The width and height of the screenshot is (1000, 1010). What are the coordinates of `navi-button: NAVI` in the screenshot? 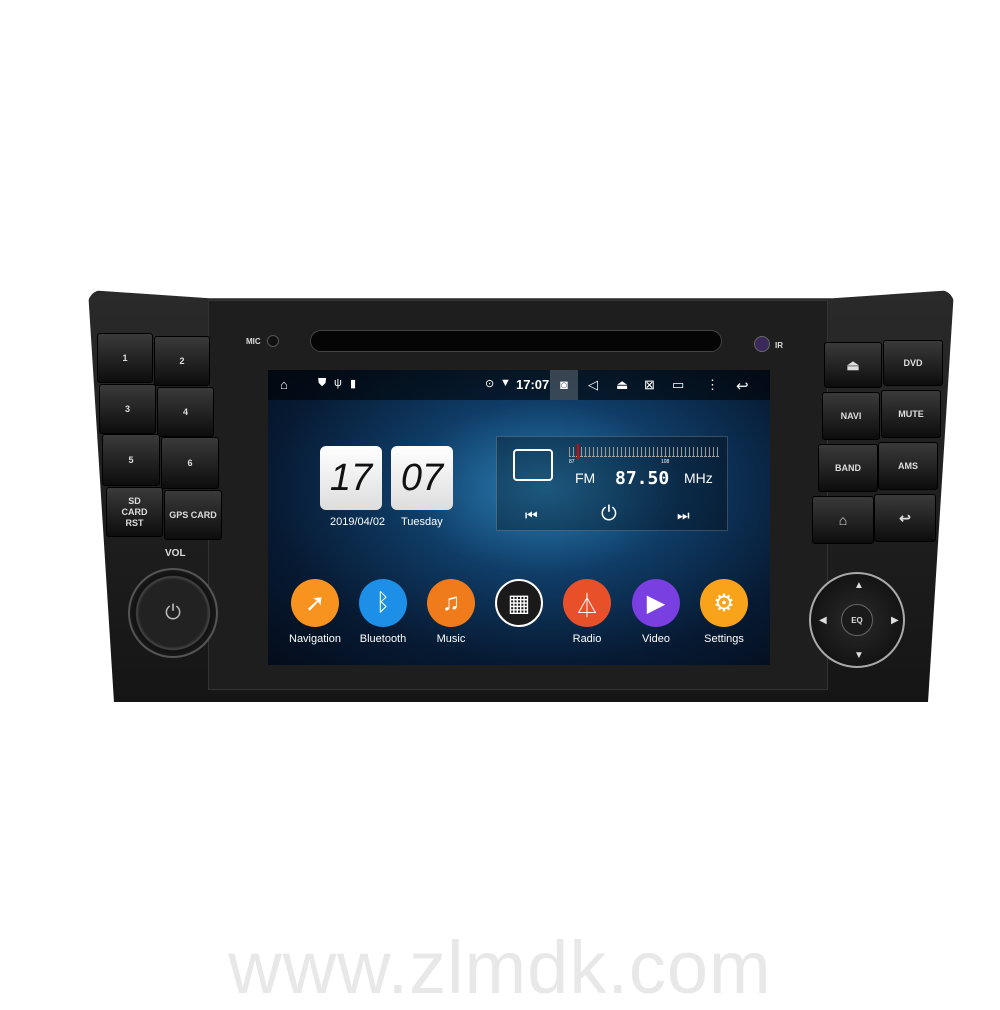 It's located at (851, 416).